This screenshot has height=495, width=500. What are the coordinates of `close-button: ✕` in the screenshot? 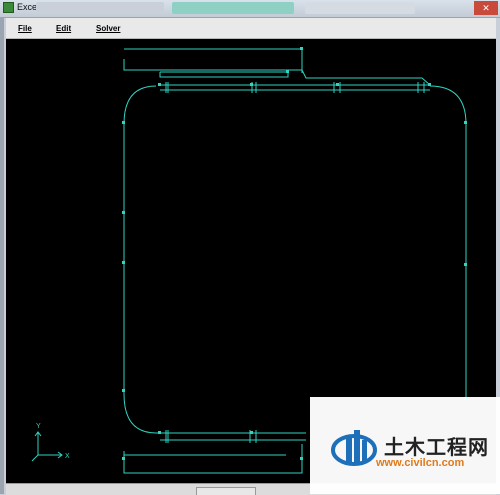 It's located at (486, 8).